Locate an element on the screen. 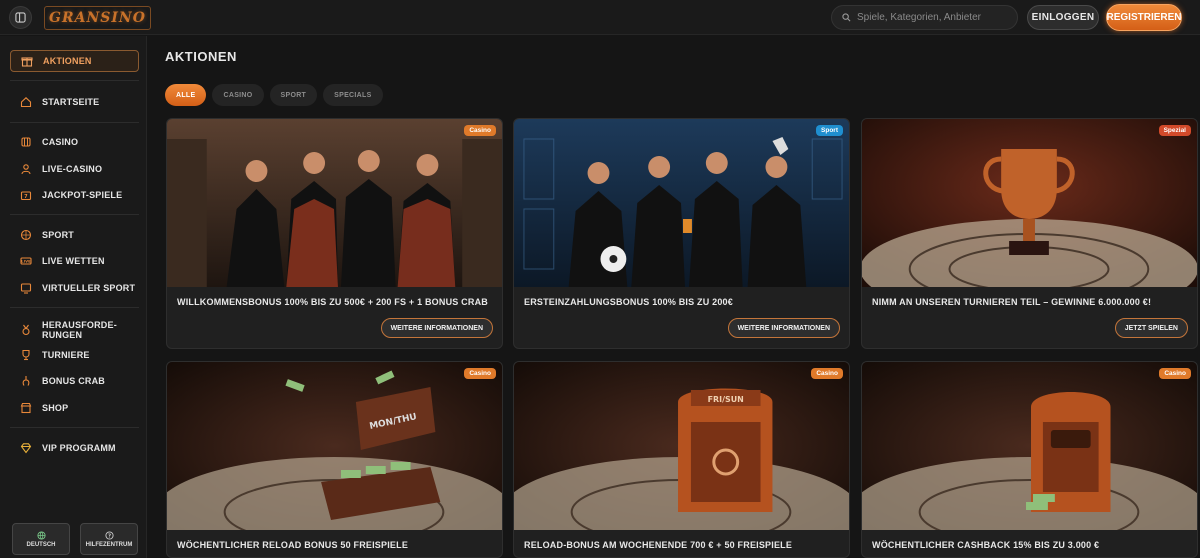 This screenshot has width=1200, height=558. virtual-sport-icon is located at coordinates (26, 288).